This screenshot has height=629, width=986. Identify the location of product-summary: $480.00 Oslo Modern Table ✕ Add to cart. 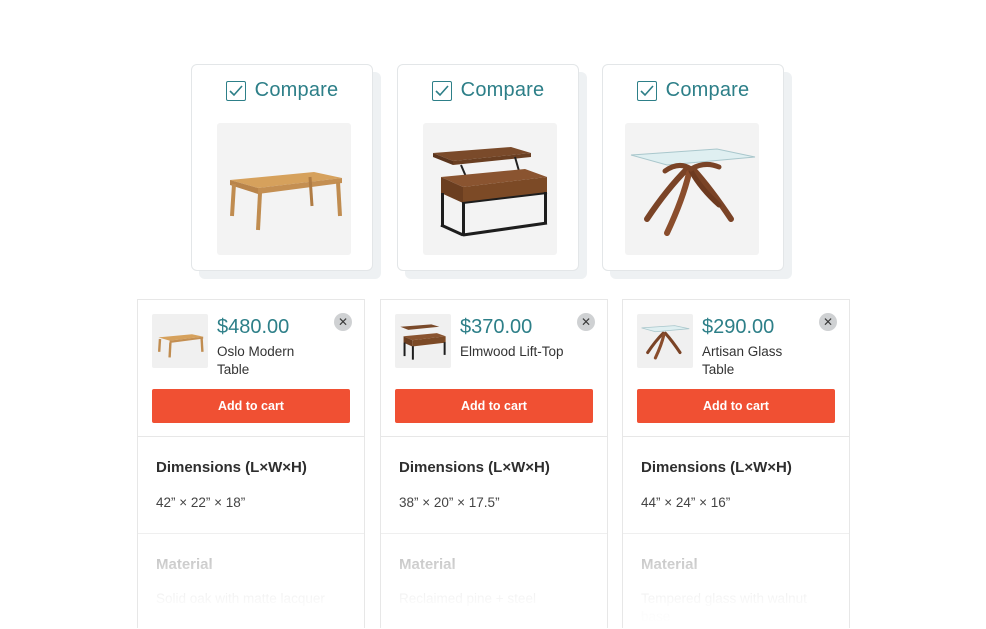
(251, 368).